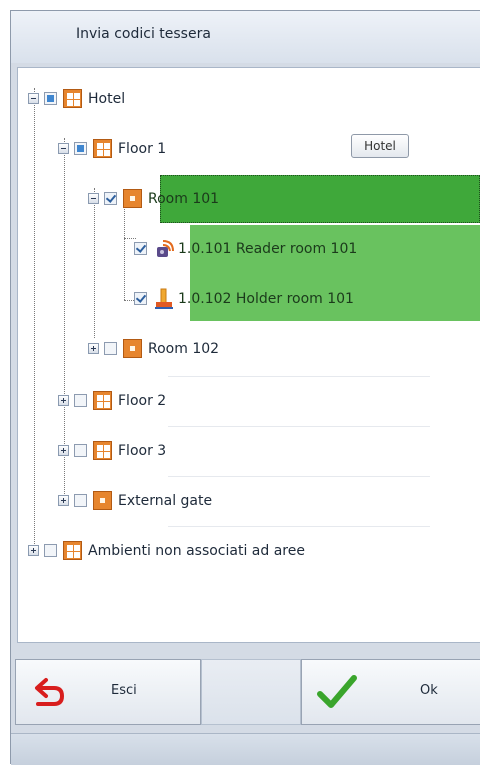  I want to click on tree-node-room-101: Room 101, so click(248, 200).